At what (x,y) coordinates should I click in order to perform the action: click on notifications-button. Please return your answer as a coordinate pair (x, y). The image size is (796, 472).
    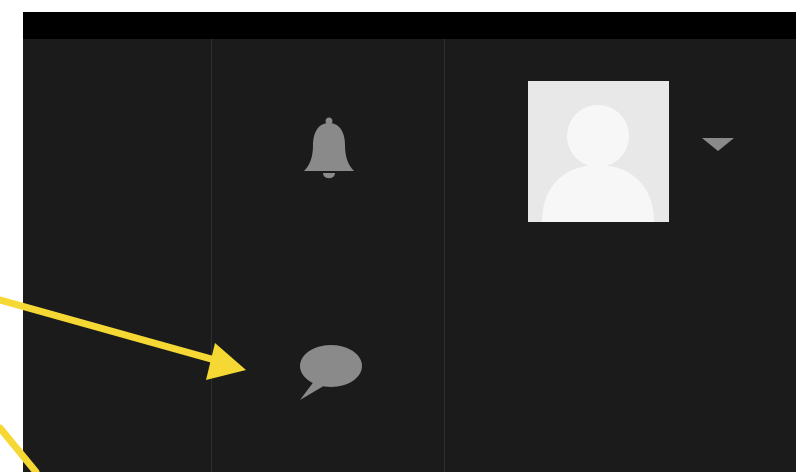
    Looking at the image, I should click on (329, 151).